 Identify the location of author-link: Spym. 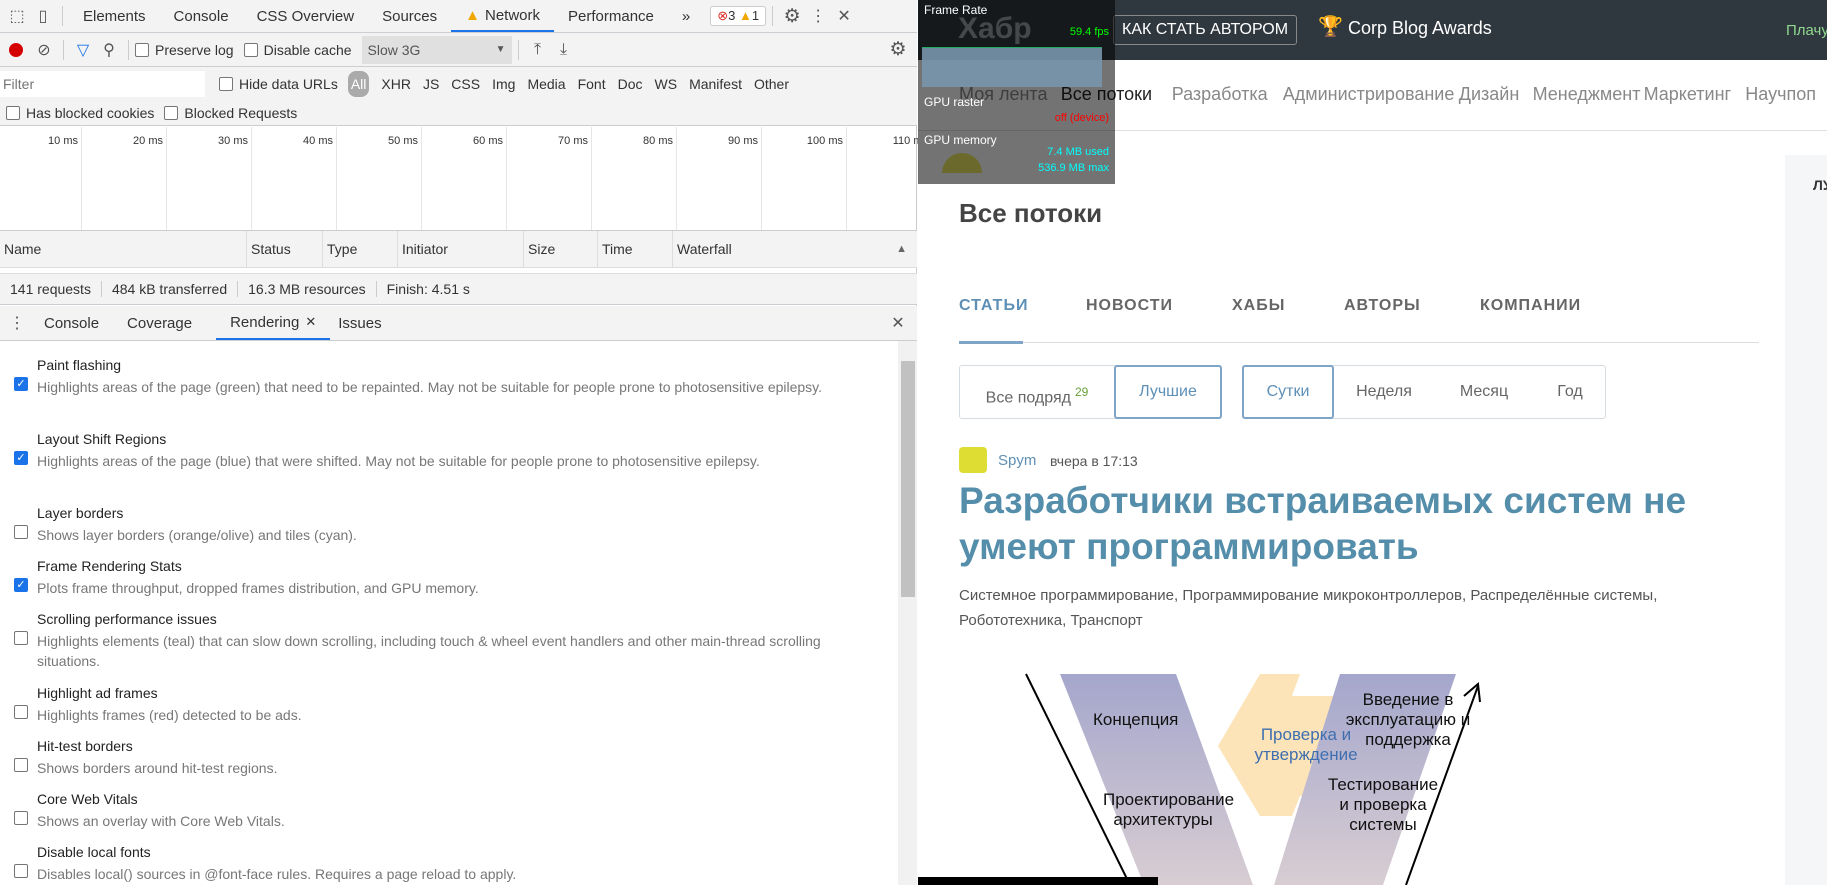
(1017, 460).